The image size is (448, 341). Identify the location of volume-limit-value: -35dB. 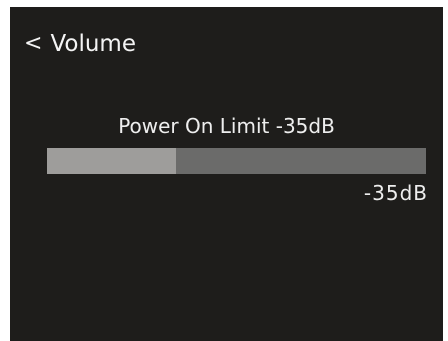
(395, 193).